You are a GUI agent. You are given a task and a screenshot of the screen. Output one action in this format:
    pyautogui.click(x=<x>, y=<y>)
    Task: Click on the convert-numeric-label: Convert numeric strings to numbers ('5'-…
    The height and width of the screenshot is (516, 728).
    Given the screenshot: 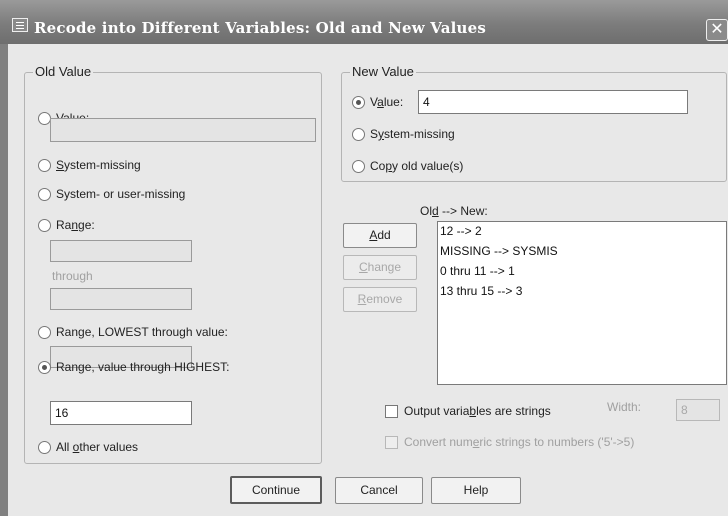 What is the action you would take?
    pyautogui.click(x=519, y=442)
    